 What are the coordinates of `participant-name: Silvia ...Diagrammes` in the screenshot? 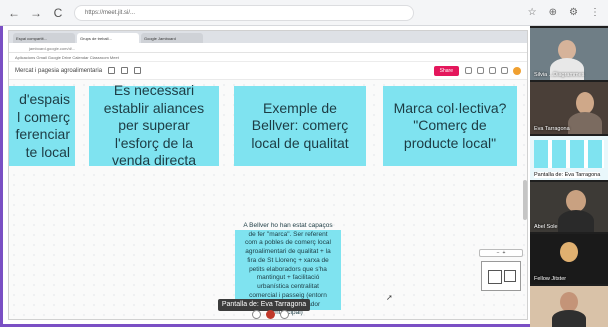 It's located at (559, 75).